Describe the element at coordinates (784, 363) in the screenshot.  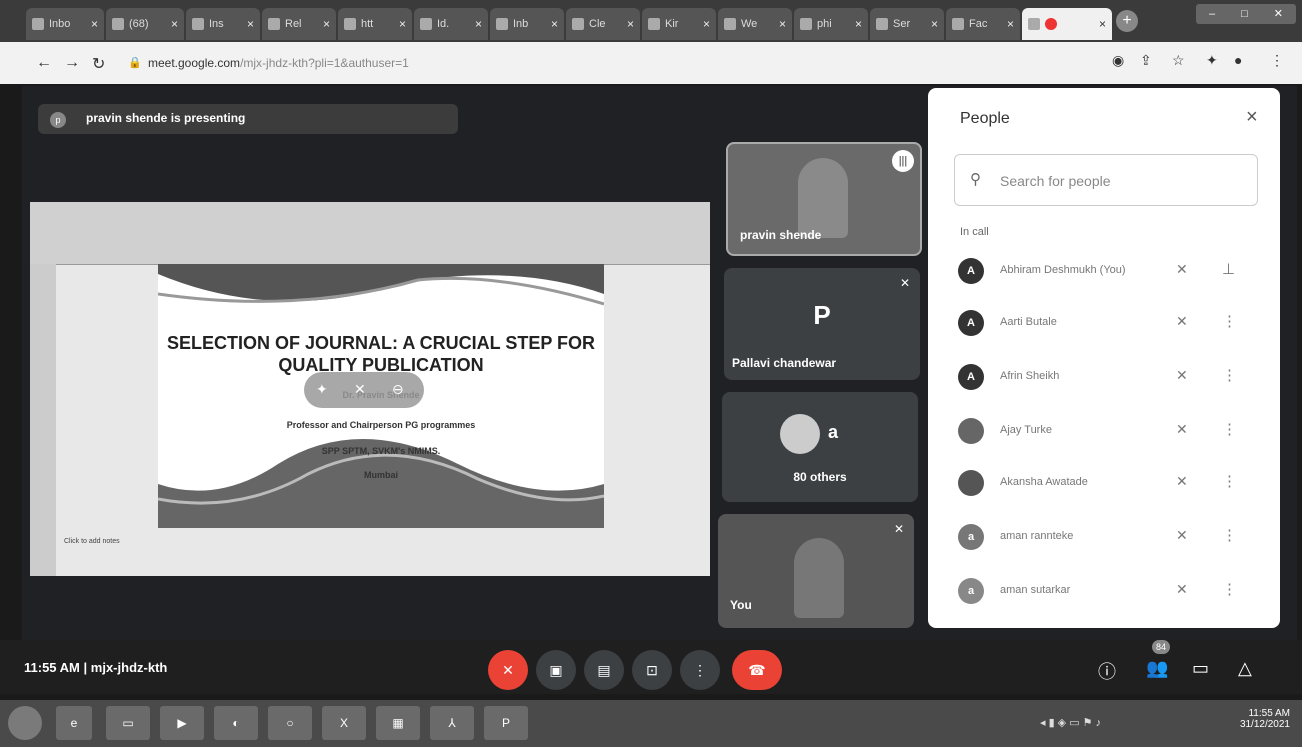
I see `participant-tile-name: Pallavi chandewar` at that location.